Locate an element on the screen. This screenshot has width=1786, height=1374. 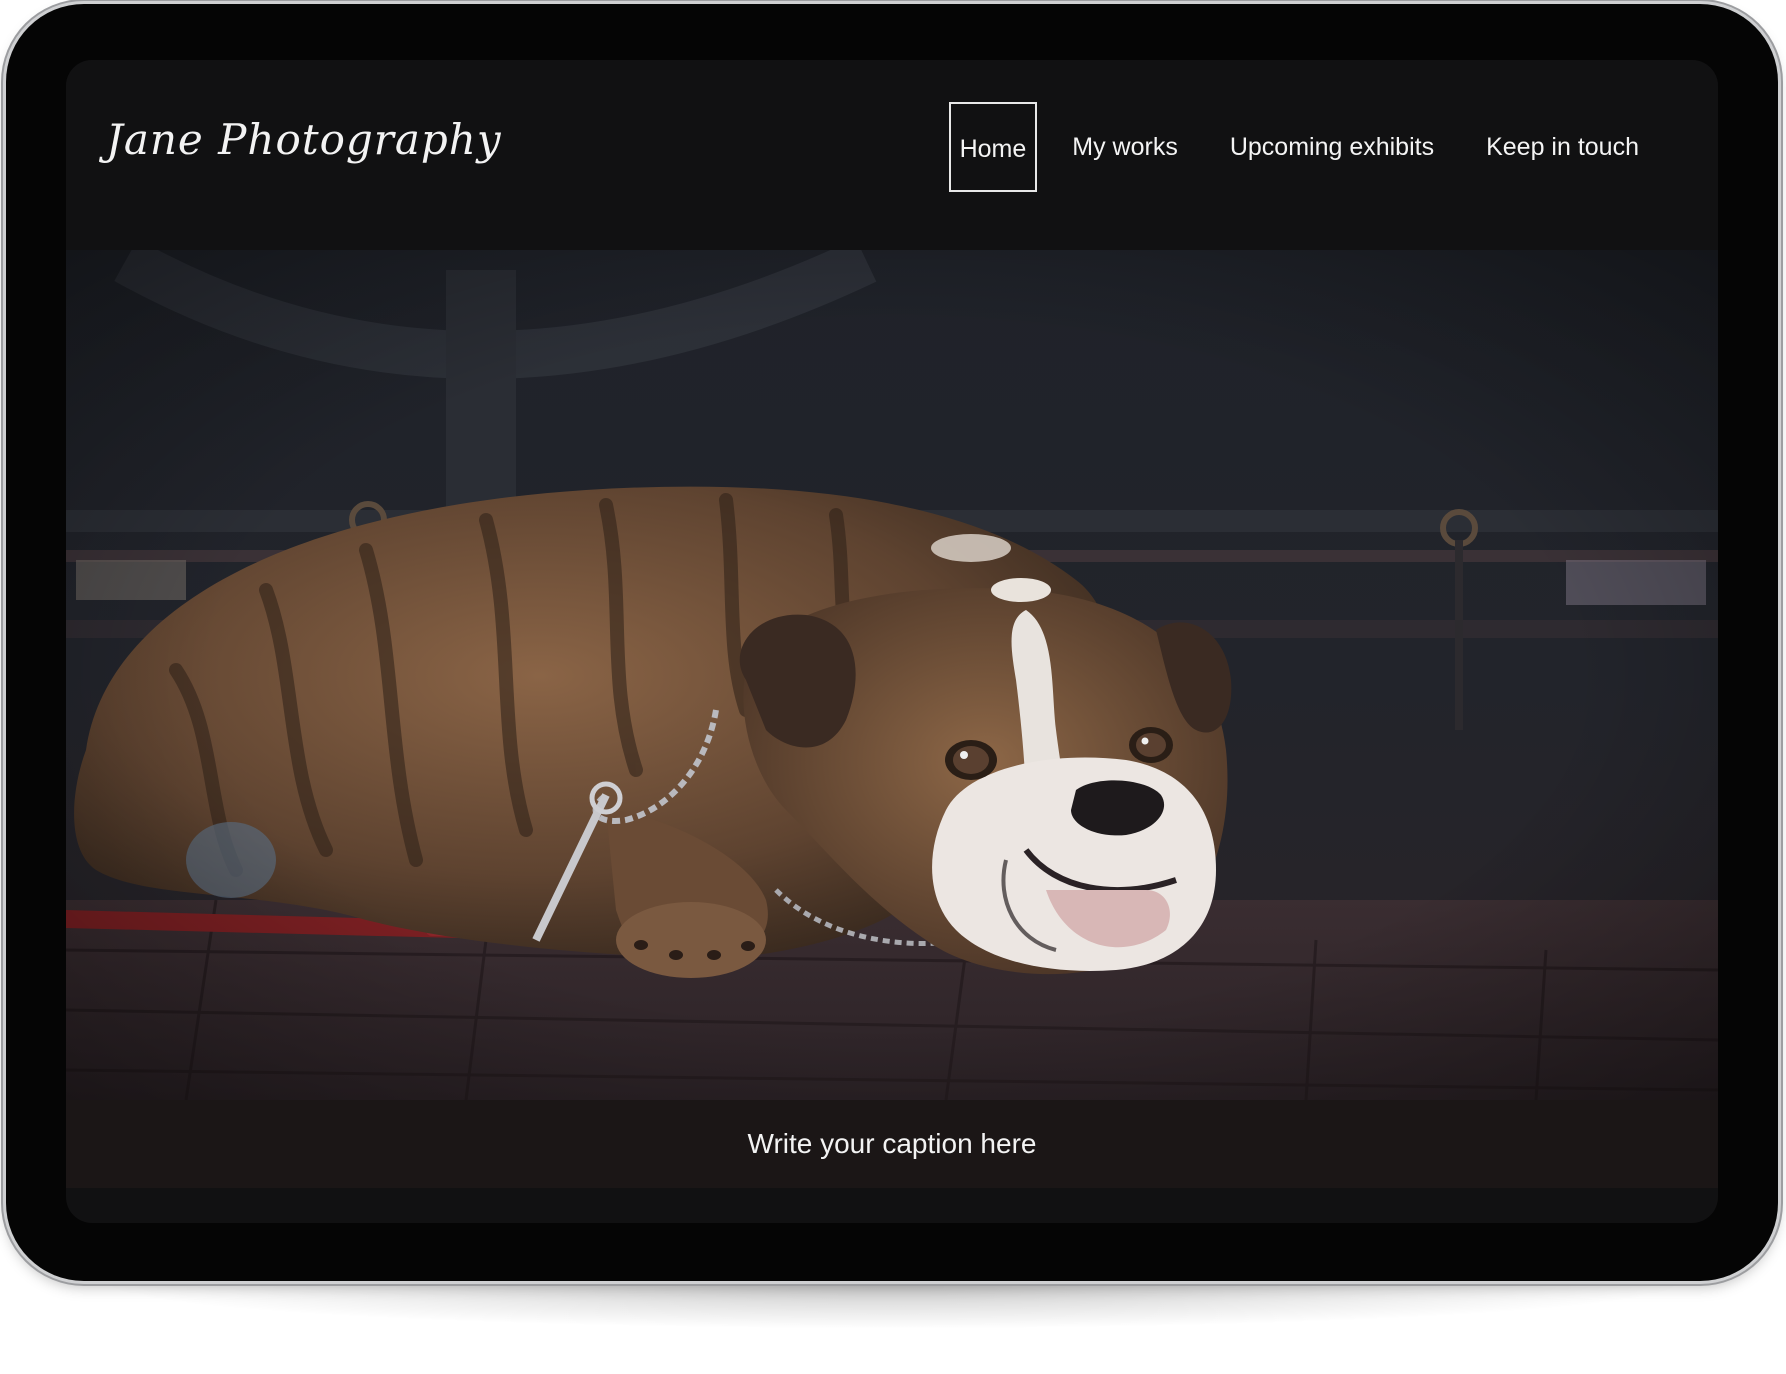
nav-item-my-works: My works is located at coordinates (1125, 147).